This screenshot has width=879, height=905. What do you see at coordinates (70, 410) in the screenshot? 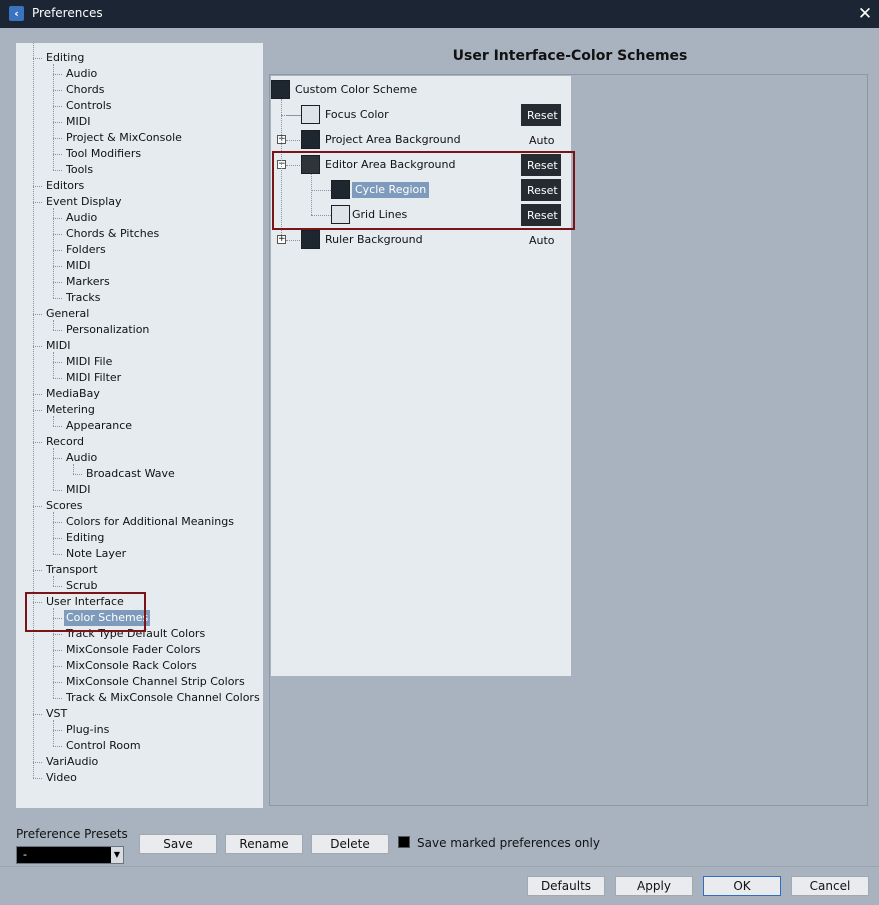
I see `nav-item: Metering` at bounding box center [70, 410].